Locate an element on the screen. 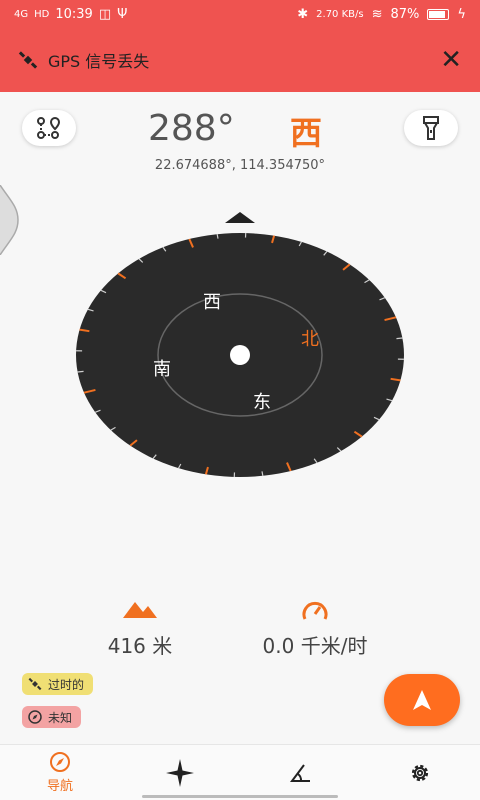 The width and height of the screenshot is (480, 800). navigate-fab is located at coordinates (422, 700).